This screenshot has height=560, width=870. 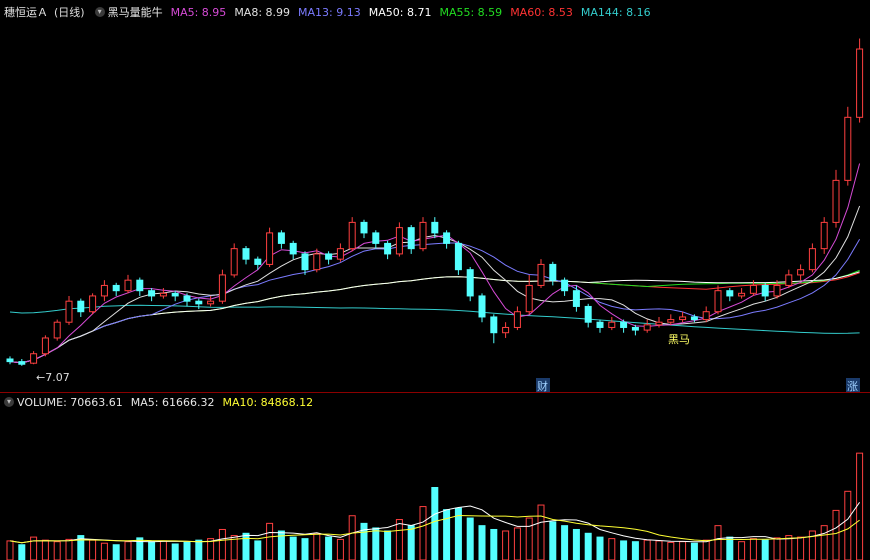 I want to click on volume-ma10-label: MA10: 84868.12, so click(x=268, y=402).